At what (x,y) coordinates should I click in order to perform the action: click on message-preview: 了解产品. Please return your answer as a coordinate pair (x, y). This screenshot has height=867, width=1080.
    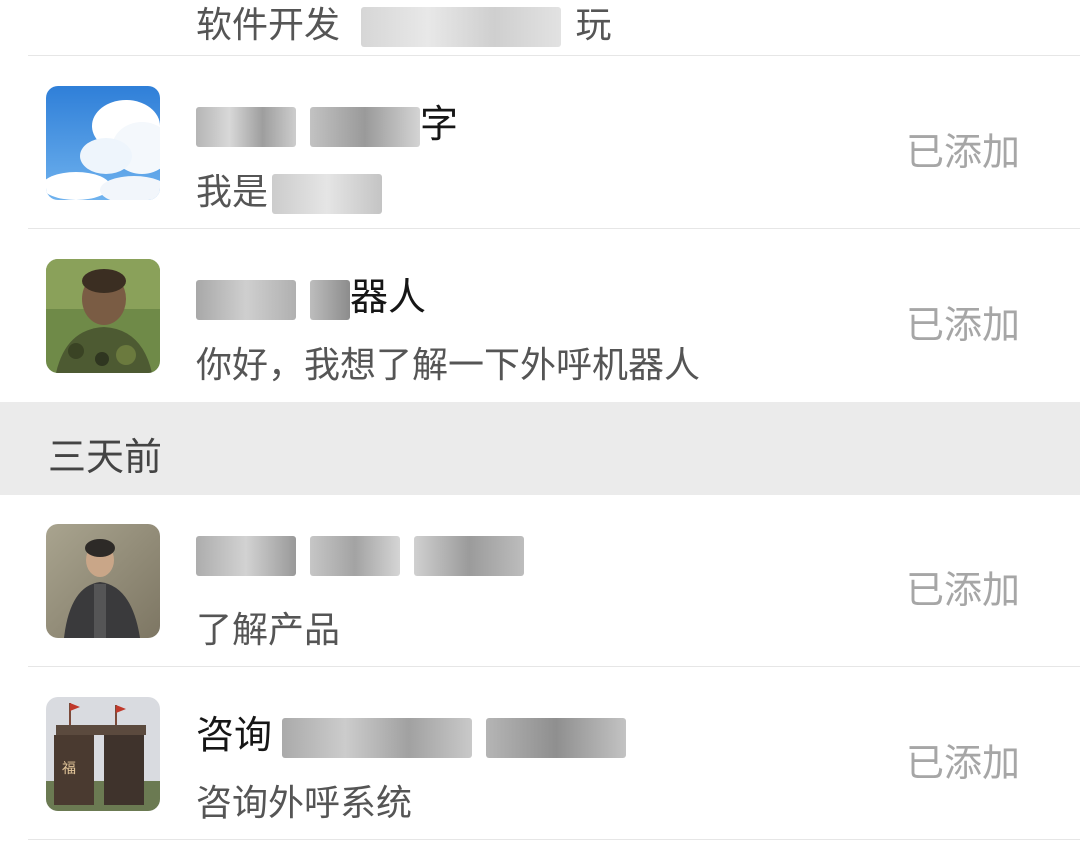
    Looking at the image, I should click on (268, 630).